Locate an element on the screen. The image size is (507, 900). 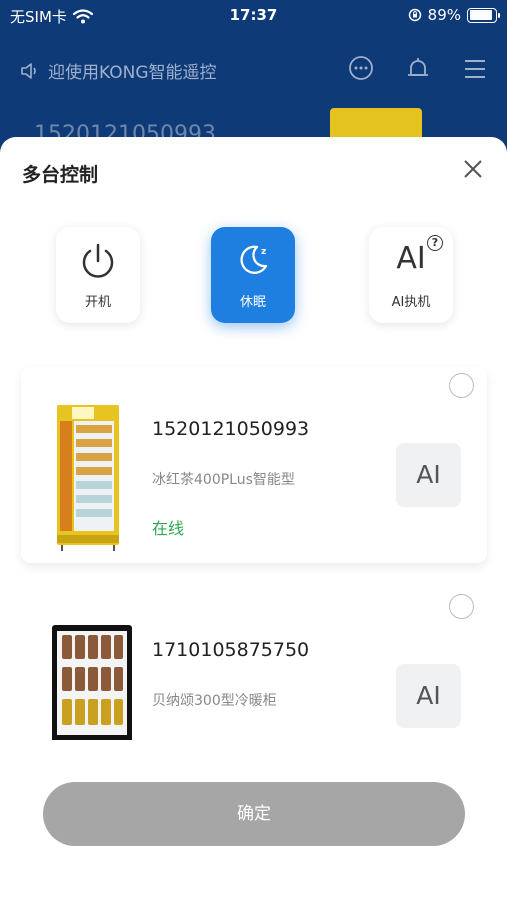
power-on-label: 开机 is located at coordinates (97, 302).